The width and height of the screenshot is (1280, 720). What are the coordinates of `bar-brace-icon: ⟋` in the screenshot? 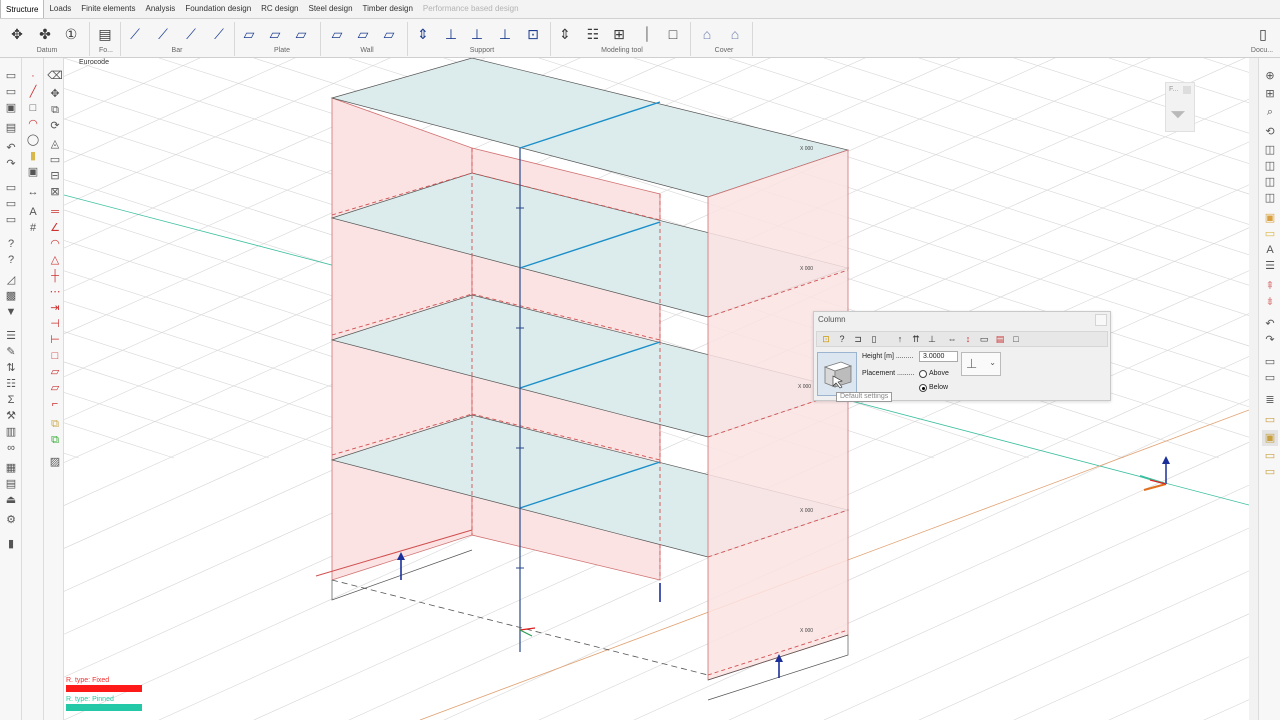 It's located at (191, 34).